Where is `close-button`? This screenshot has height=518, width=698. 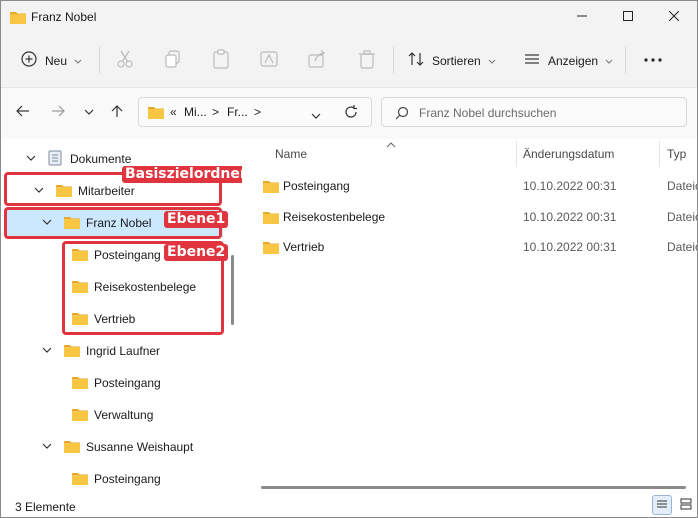
close-button is located at coordinates (674, 17).